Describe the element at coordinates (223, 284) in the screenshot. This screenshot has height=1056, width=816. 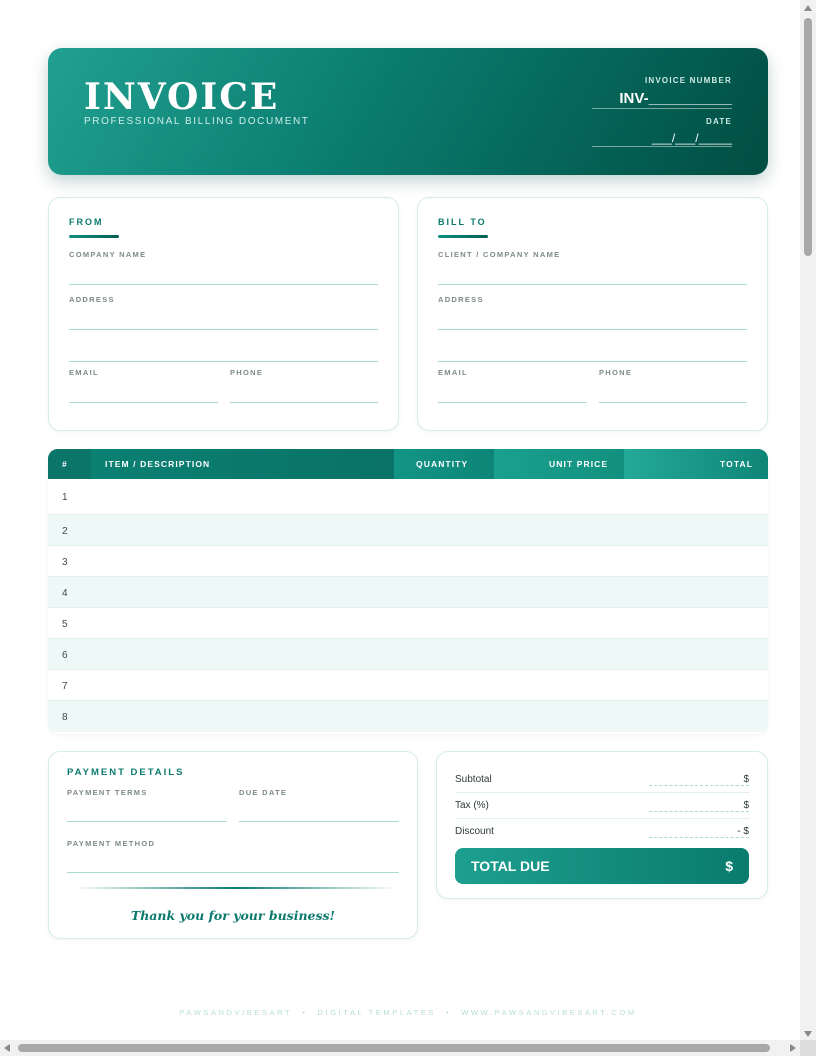
I see `from-company-field` at that location.